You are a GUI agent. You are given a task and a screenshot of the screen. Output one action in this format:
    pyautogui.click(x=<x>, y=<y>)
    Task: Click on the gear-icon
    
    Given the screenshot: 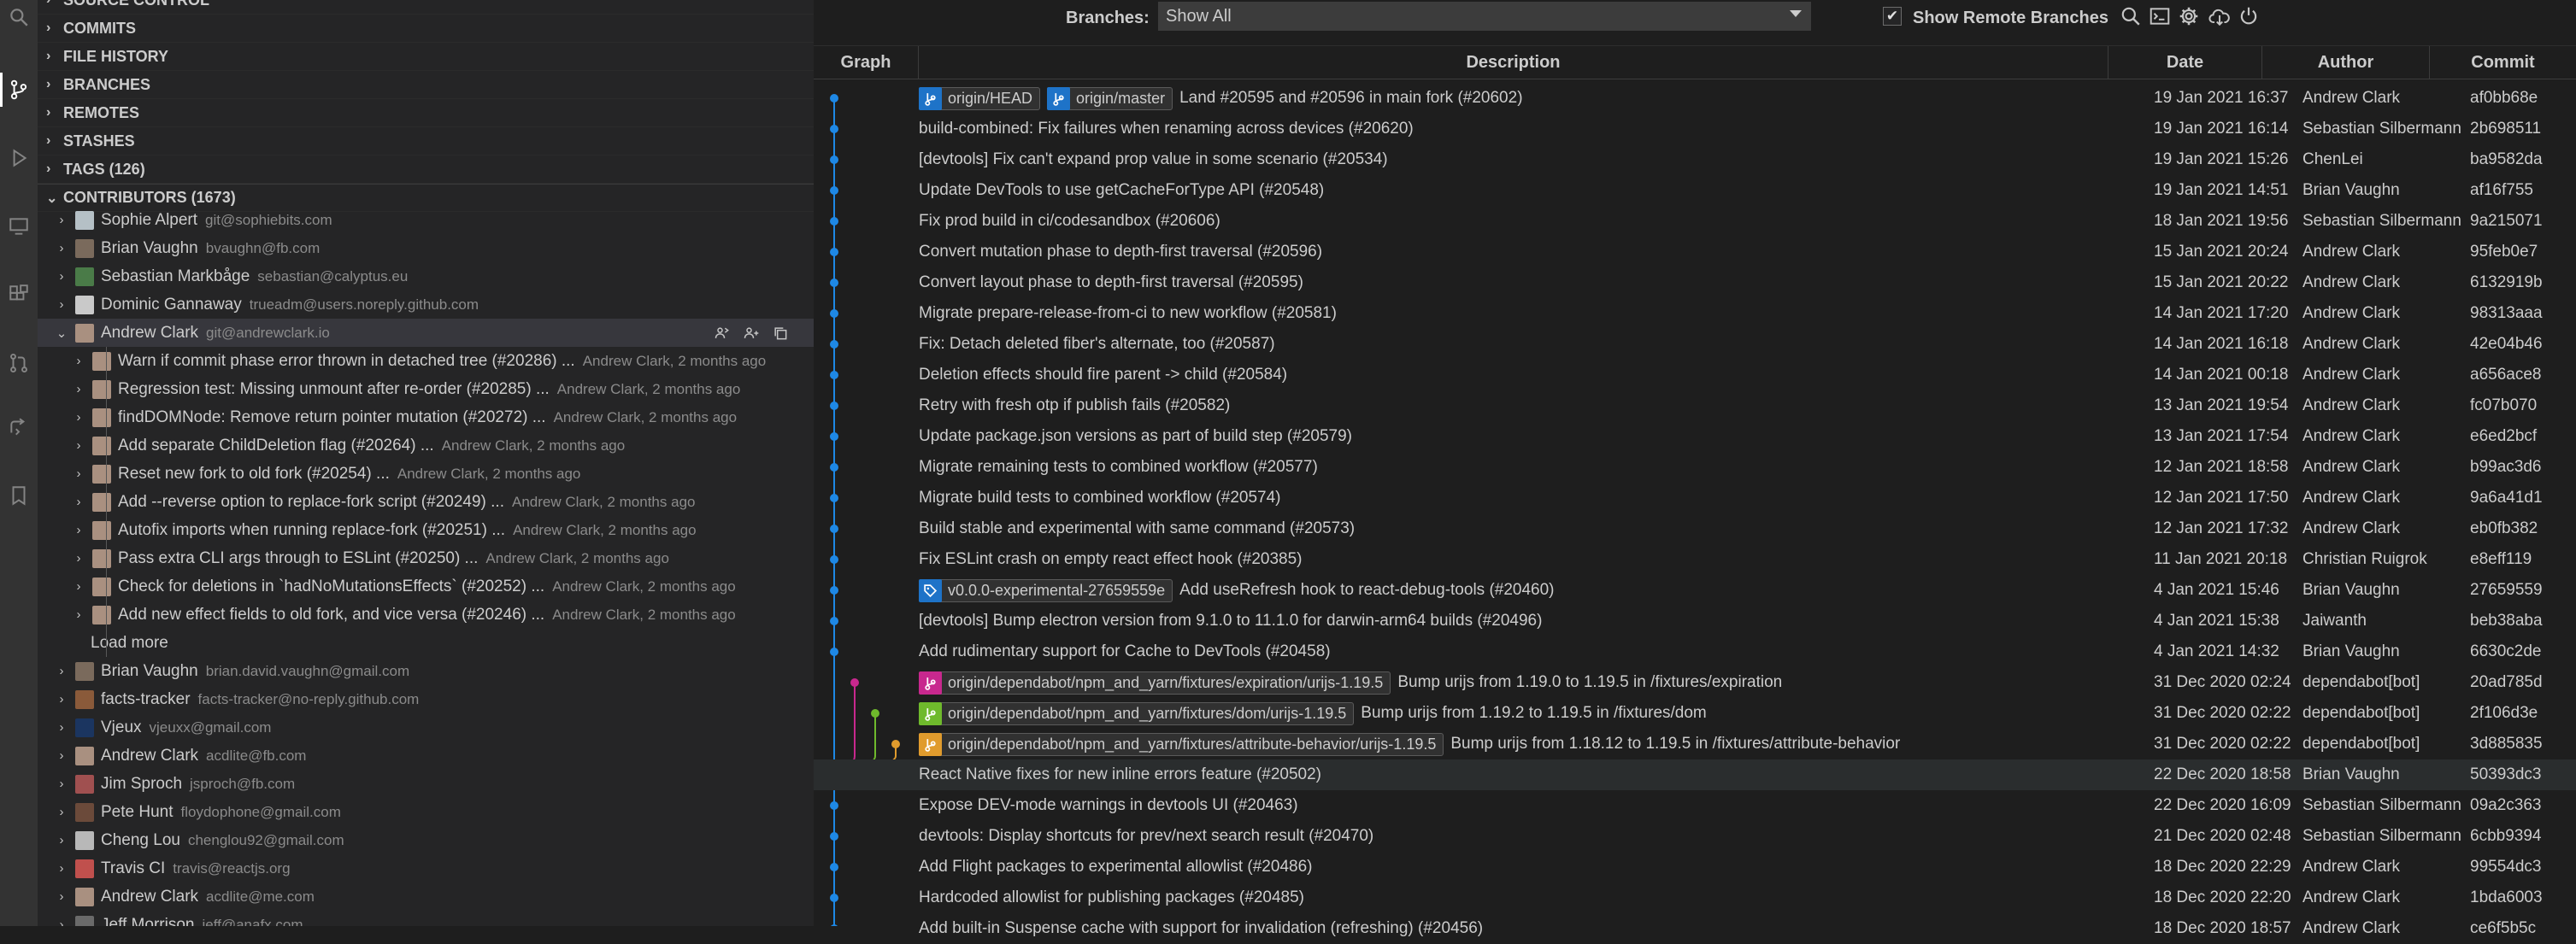 What is the action you would take?
    pyautogui.click(x=2189, y=16)
    